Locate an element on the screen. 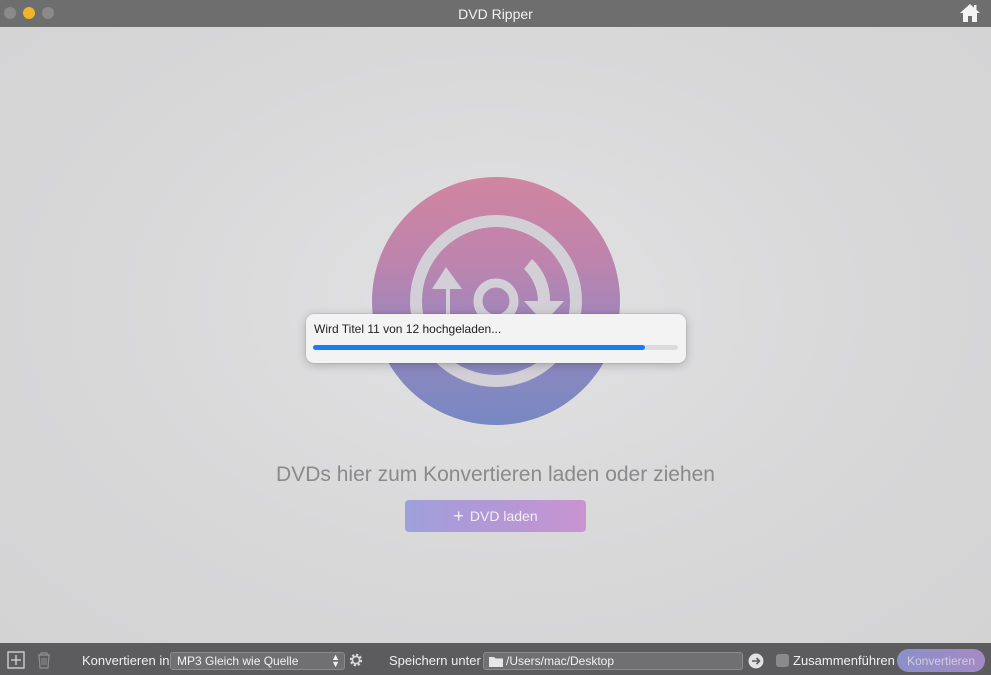 This screenshot has height=675, width=991. home-icon is located at coordinates (970, 13).